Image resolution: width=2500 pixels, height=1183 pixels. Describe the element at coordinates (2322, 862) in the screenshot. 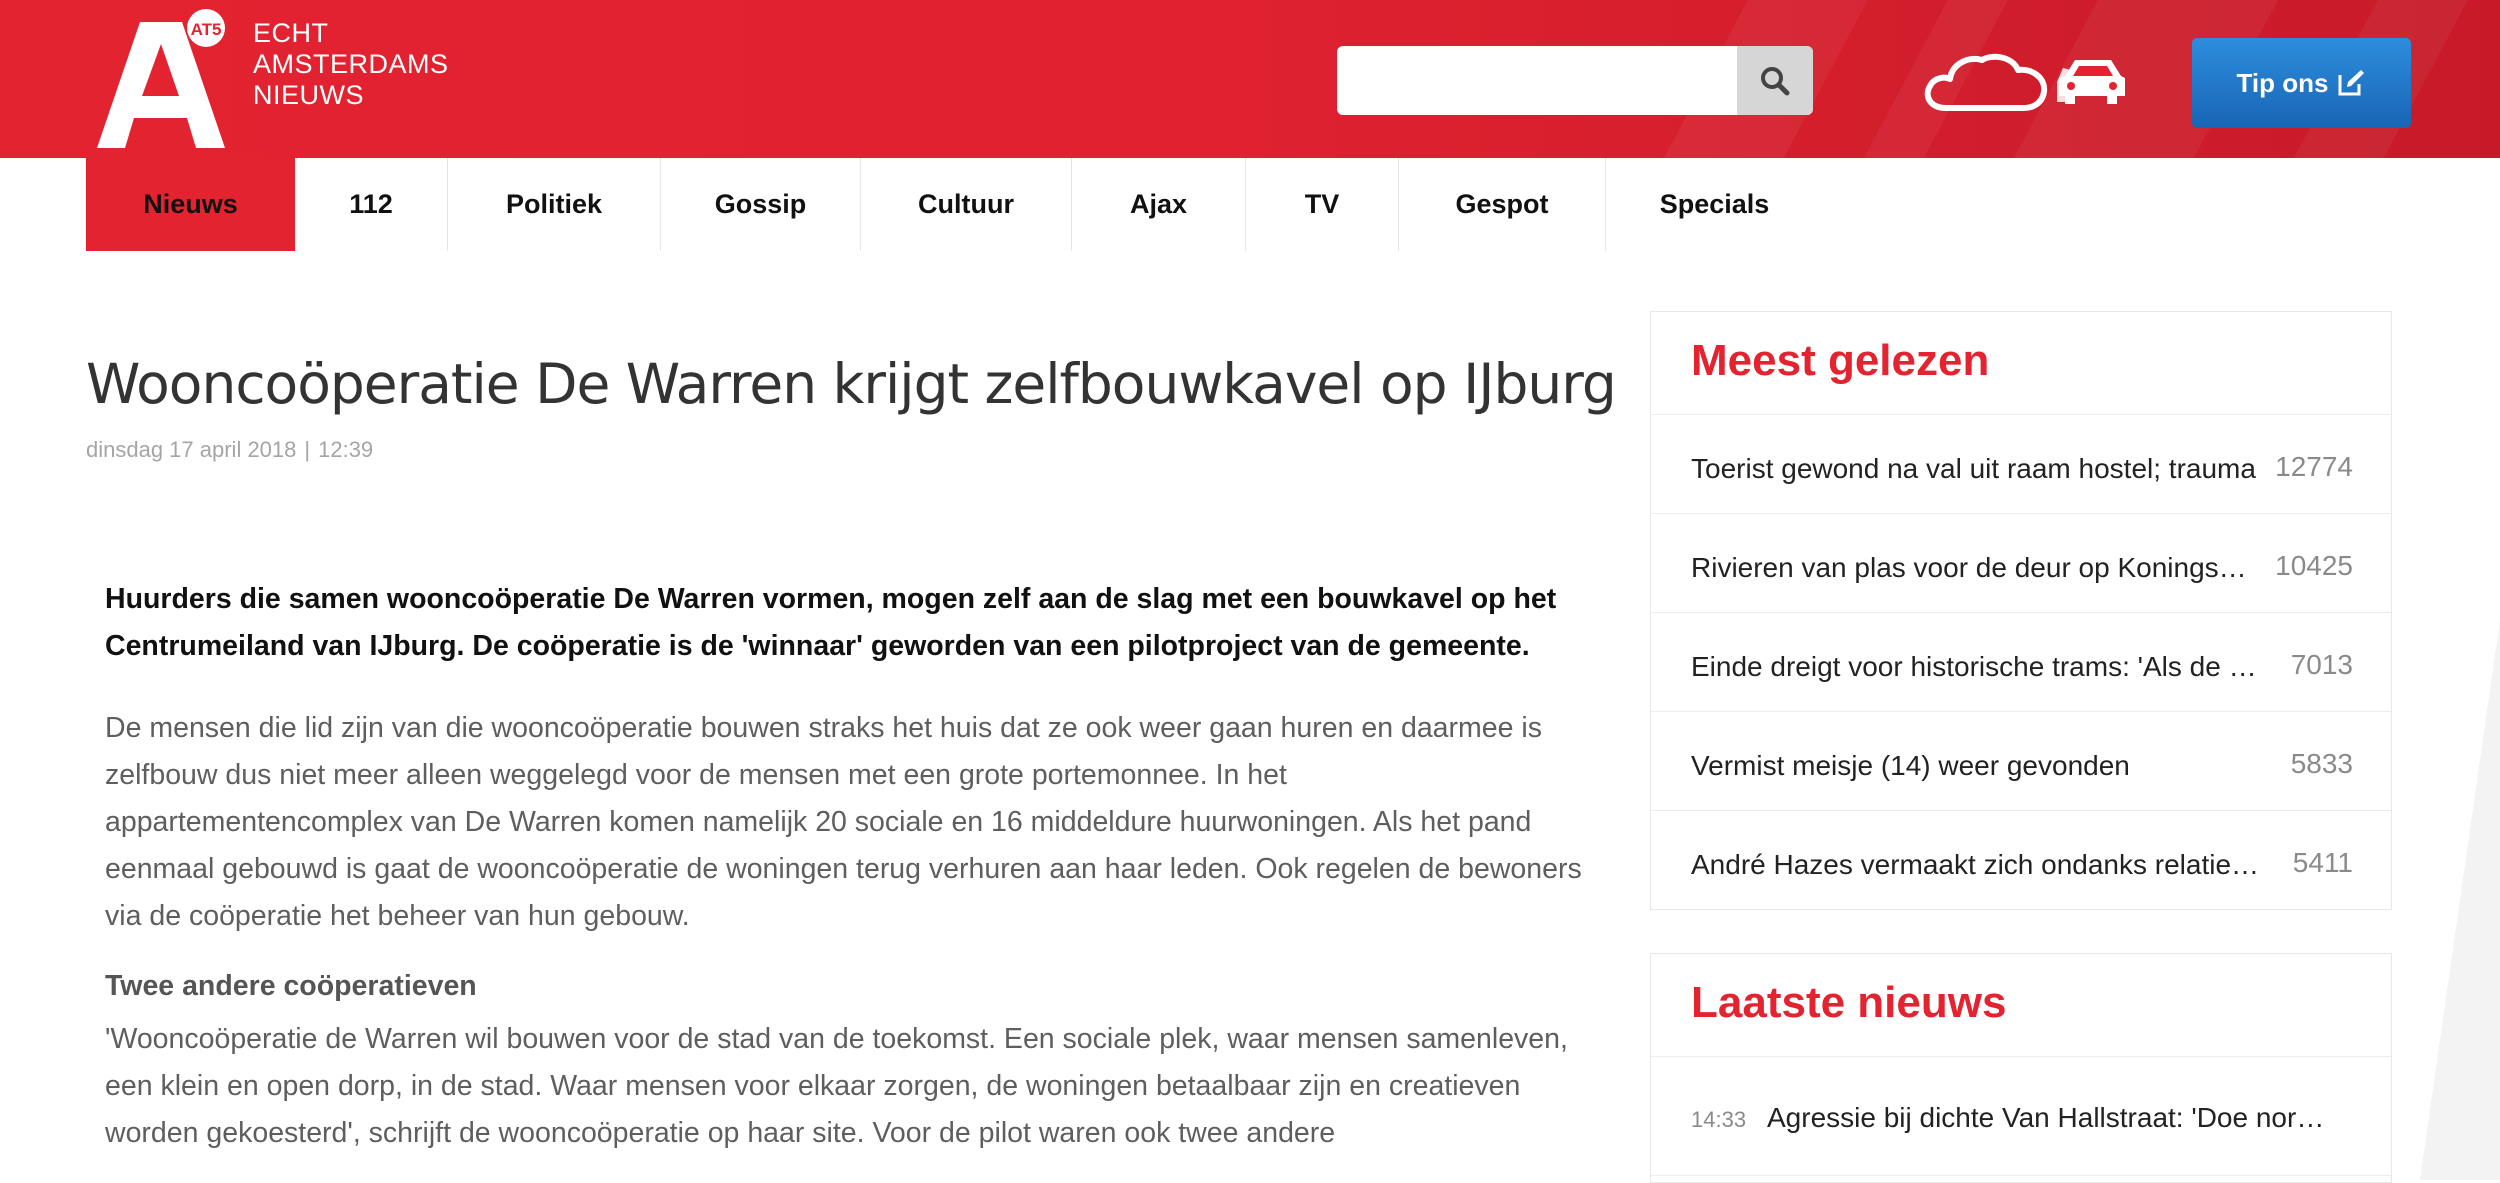

I see `most-read-item-count: 5411` at that location.